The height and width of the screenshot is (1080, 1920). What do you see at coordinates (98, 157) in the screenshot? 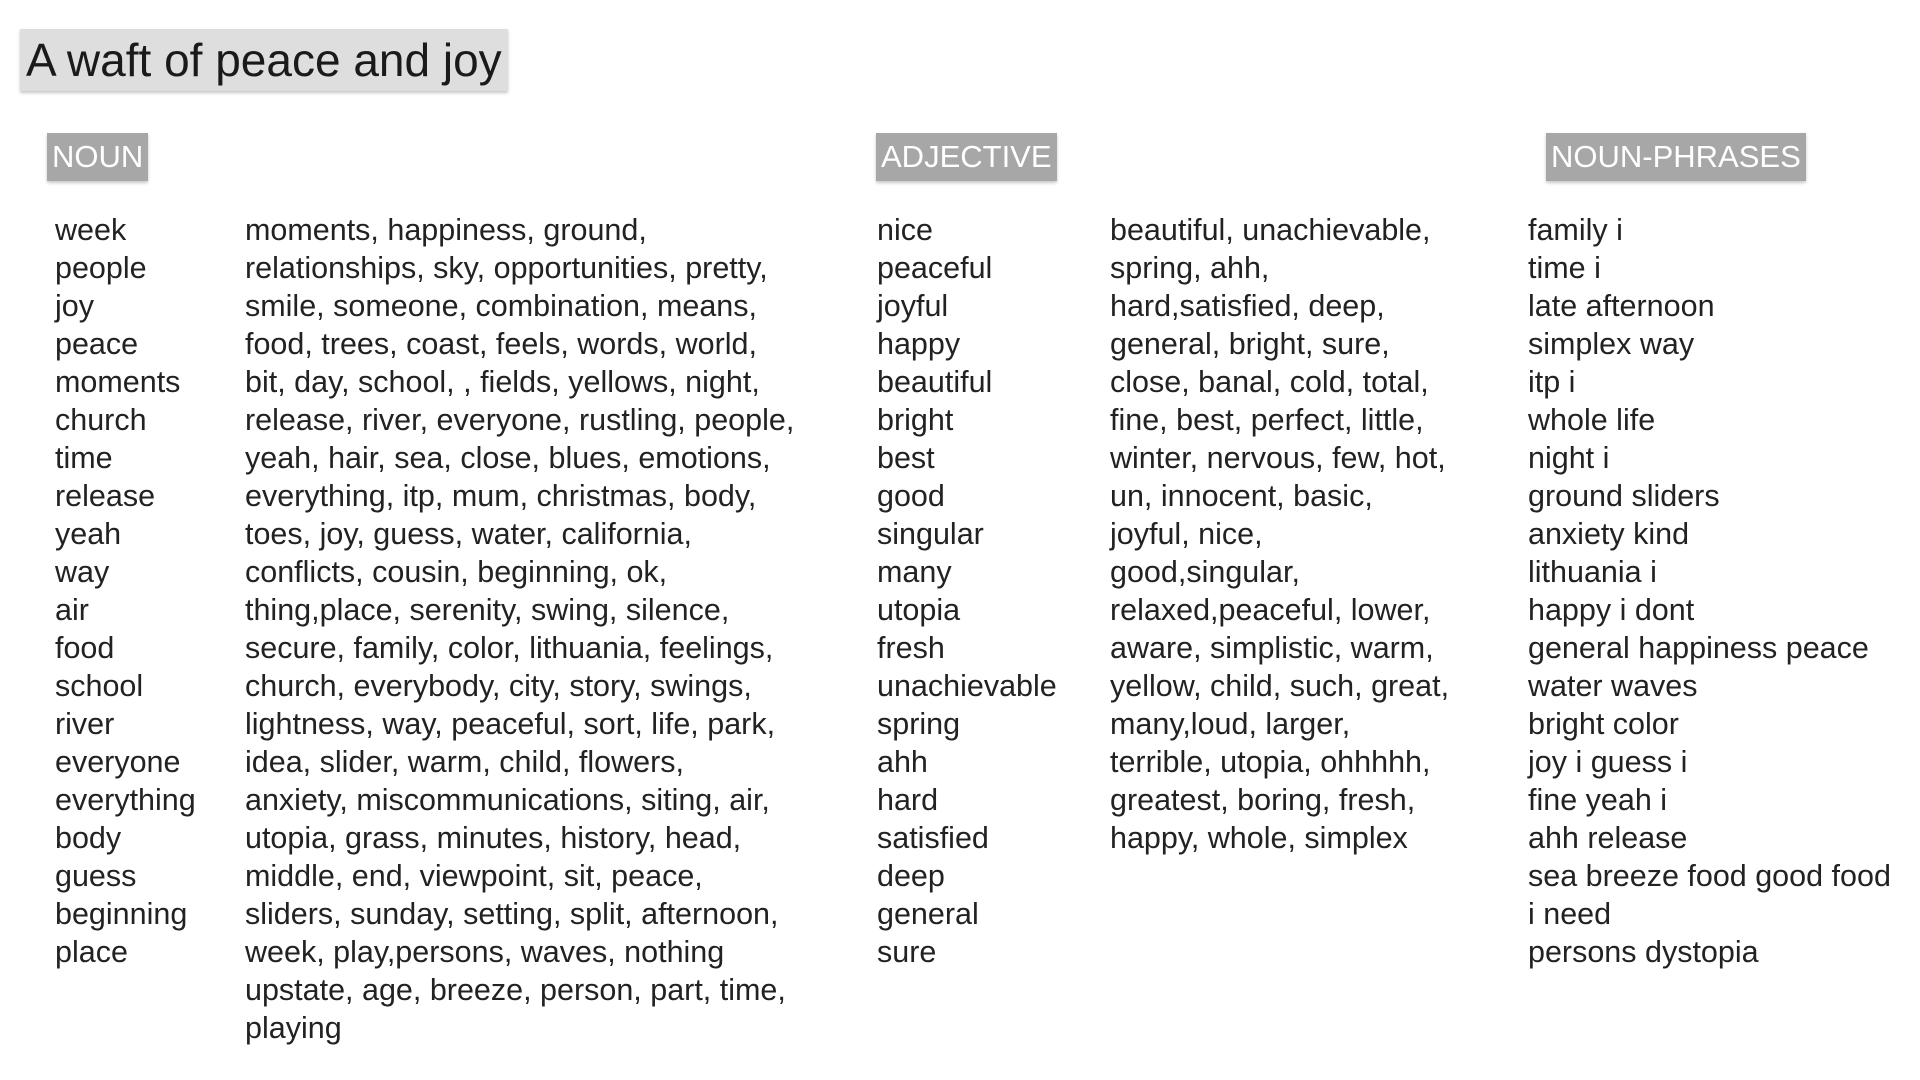
I see `noun-section-label: NOUN` at bounding box center [98, 157].